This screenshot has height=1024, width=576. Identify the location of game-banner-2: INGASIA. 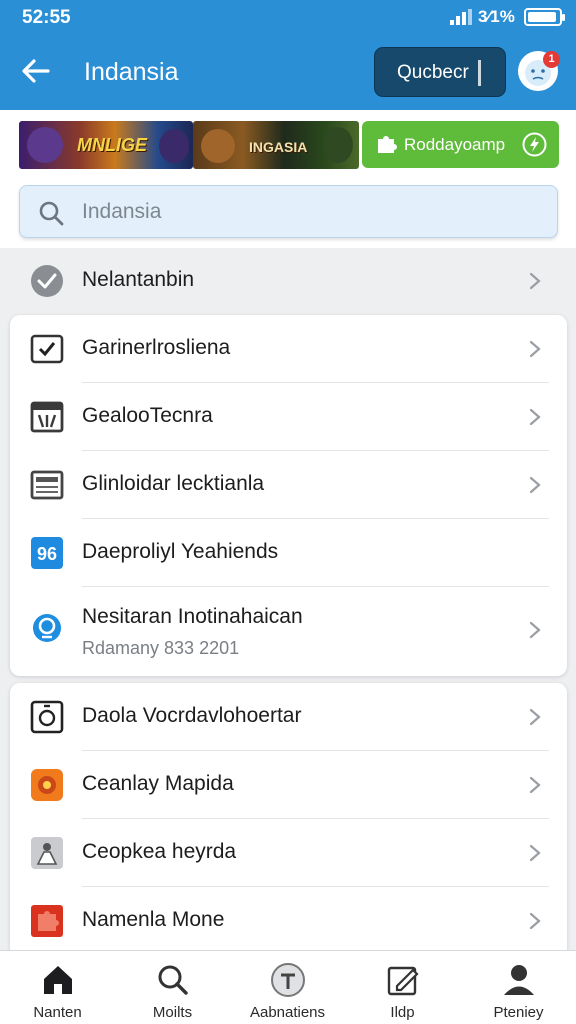
(276, 145).